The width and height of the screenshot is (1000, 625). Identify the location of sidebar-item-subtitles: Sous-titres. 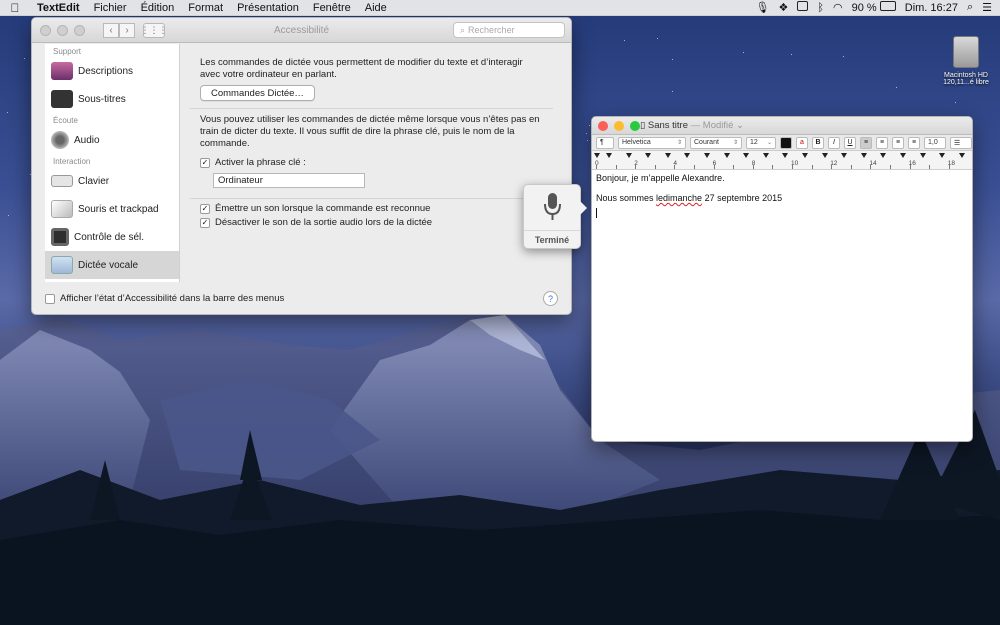
(112, 99).